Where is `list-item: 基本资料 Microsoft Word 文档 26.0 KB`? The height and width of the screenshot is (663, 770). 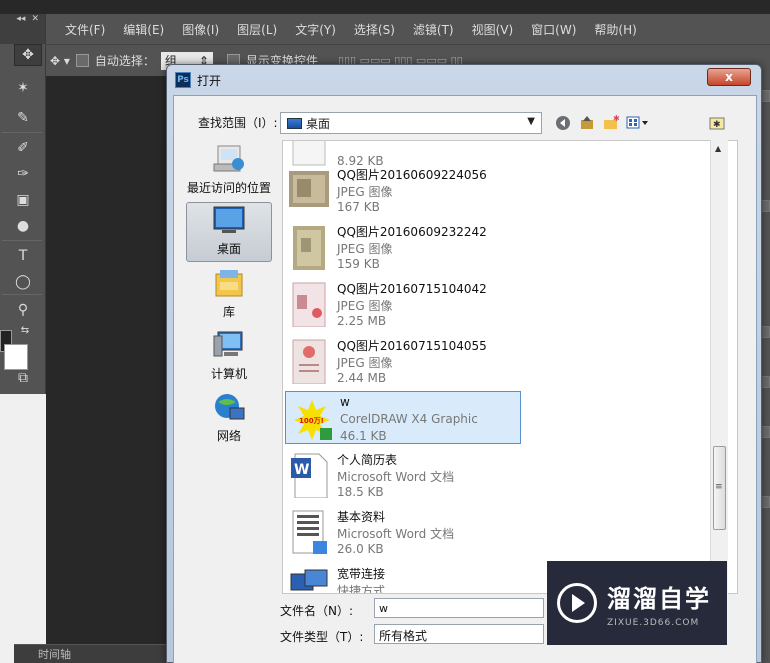
list-item: 基本资料 Microsoft Word 文档 26.0 KB is located at coordinates (401, 533).